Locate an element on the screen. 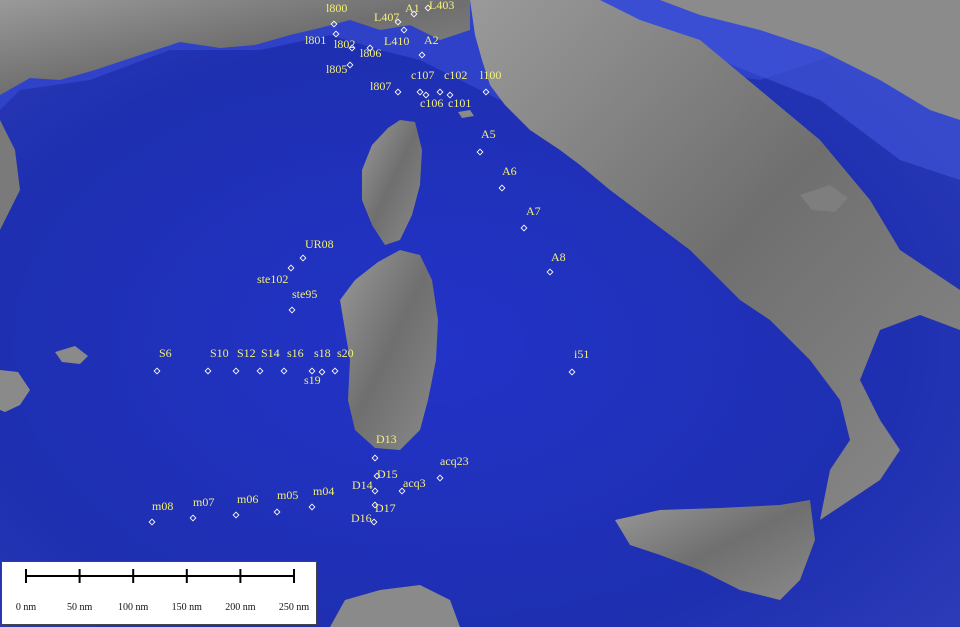 Image resolution: width=960 pixels, height=627 pixels. station-label: L410 is located at coordinates (396, 41).